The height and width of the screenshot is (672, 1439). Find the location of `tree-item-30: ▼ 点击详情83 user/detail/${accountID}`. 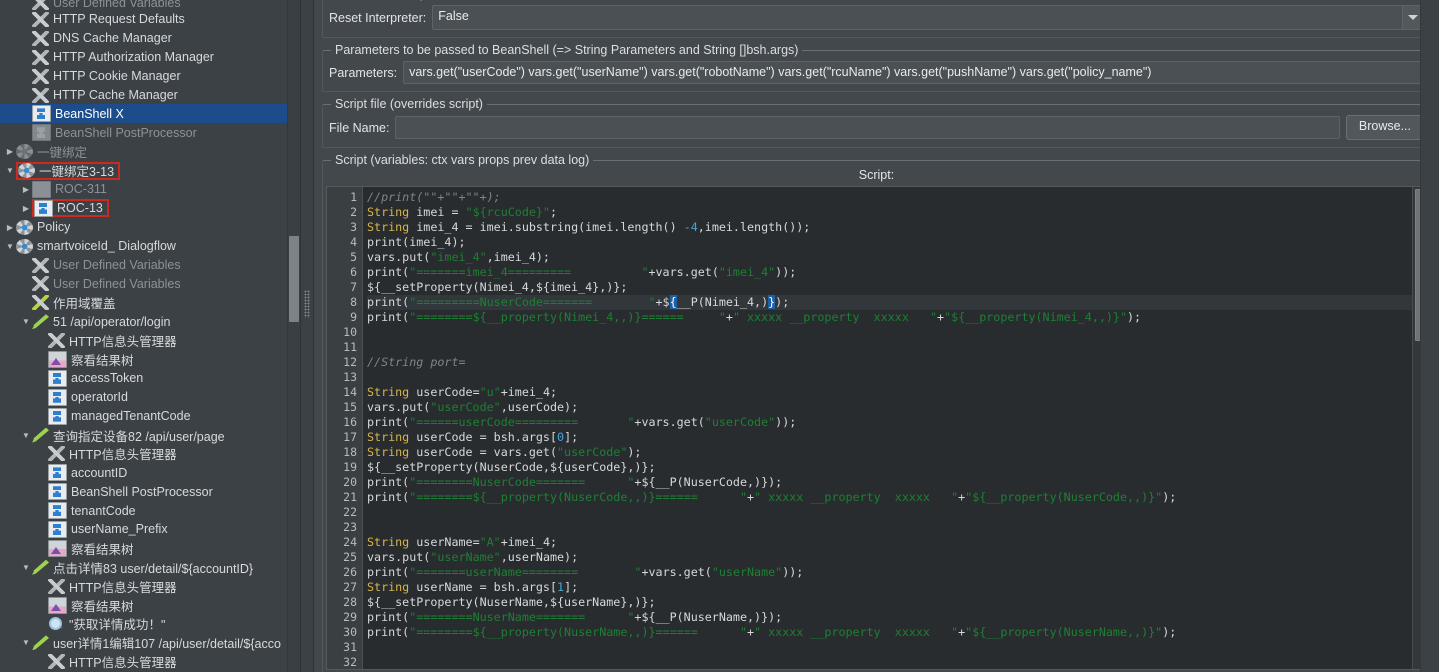

tree-item-30: ▼ 点击详情83 user/detail/${accountID} is located at coordinates (150, 567).